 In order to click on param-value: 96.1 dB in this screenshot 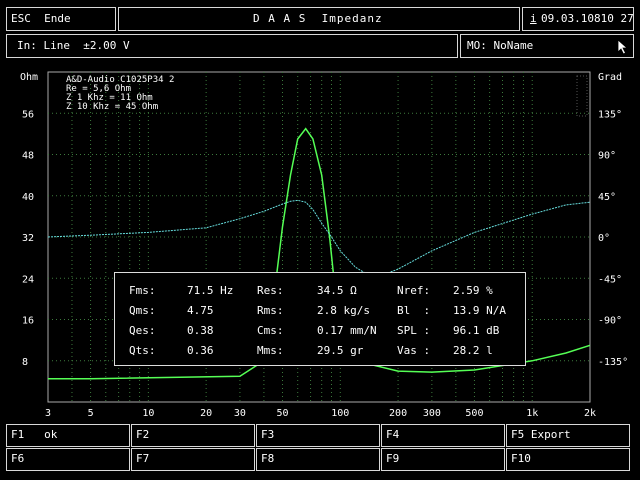, I will do `click(476, 330)`.